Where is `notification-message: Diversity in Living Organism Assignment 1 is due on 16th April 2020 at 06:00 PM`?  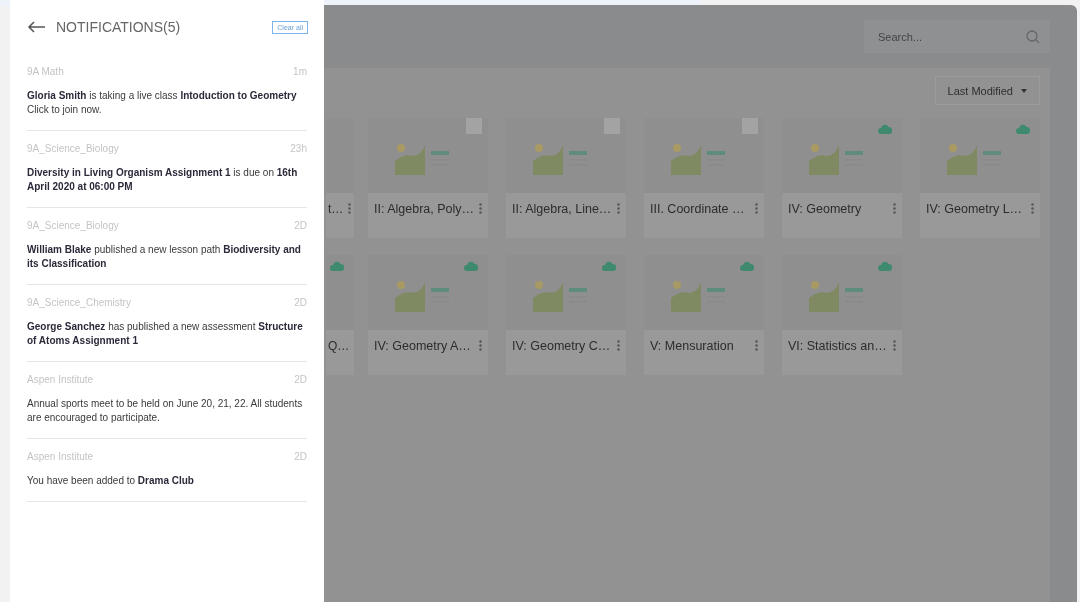
notification-message: Diversity in Living Organism Assignment 1 is due on 16th April 2020 at 06:00 PM is located at coordinates (167, 180).